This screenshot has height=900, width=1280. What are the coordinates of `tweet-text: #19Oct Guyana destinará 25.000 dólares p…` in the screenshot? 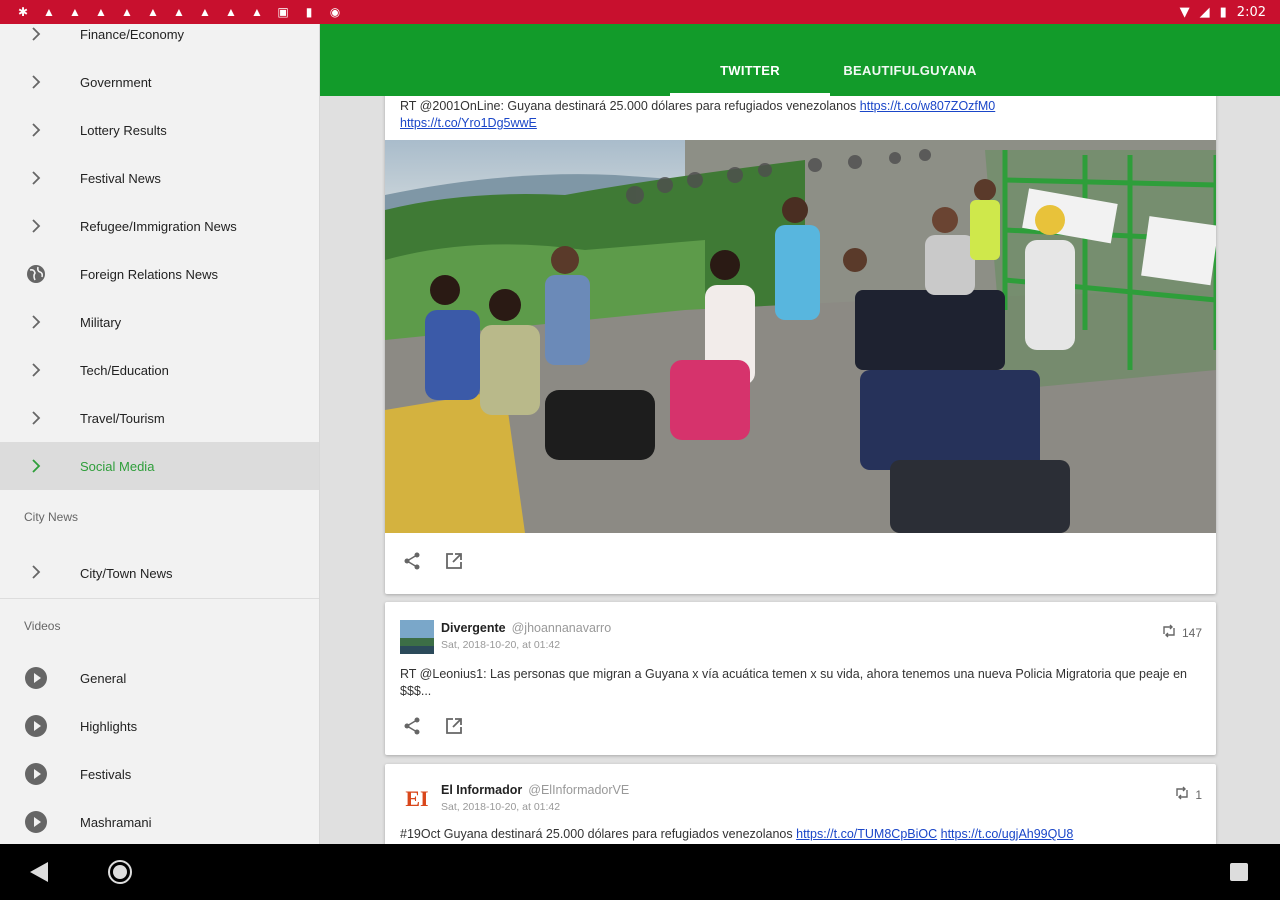 It's located at (800, 834).